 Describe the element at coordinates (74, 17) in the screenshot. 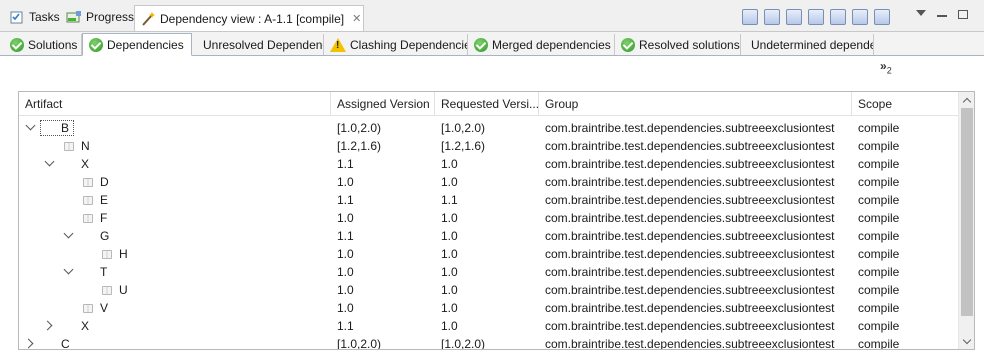

I see `progress-icon` at that location.